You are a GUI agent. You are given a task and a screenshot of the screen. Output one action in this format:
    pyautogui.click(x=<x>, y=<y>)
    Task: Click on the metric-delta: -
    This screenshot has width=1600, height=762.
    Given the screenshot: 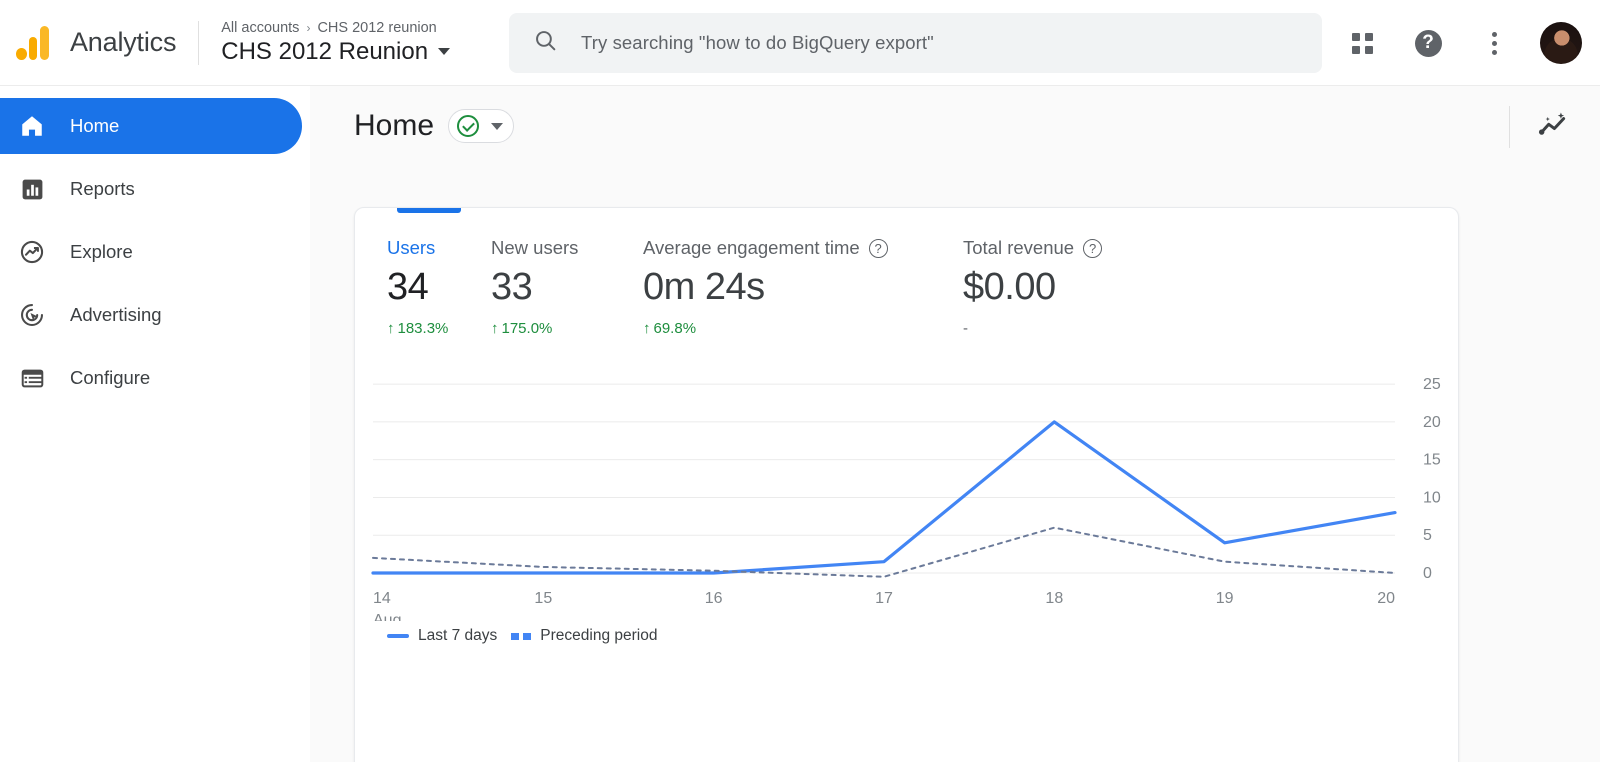 What is the action you would take?
    pyautogui.click(x=1123, y=328)
    